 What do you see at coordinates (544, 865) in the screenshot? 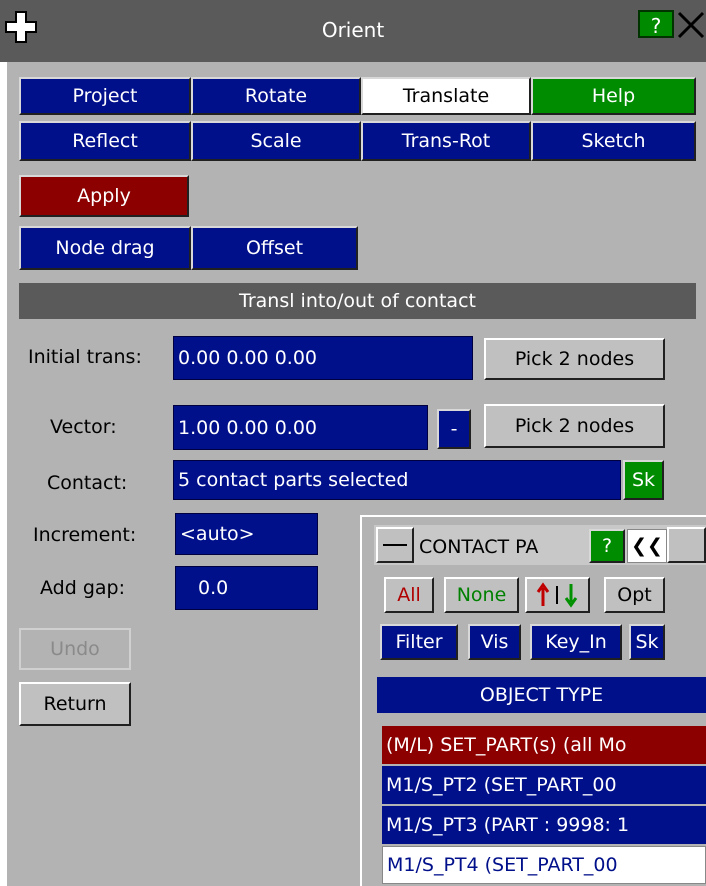
I see `list-item: M1/S_PT4 (SET_PART_00` at bounding box center [544, 865].